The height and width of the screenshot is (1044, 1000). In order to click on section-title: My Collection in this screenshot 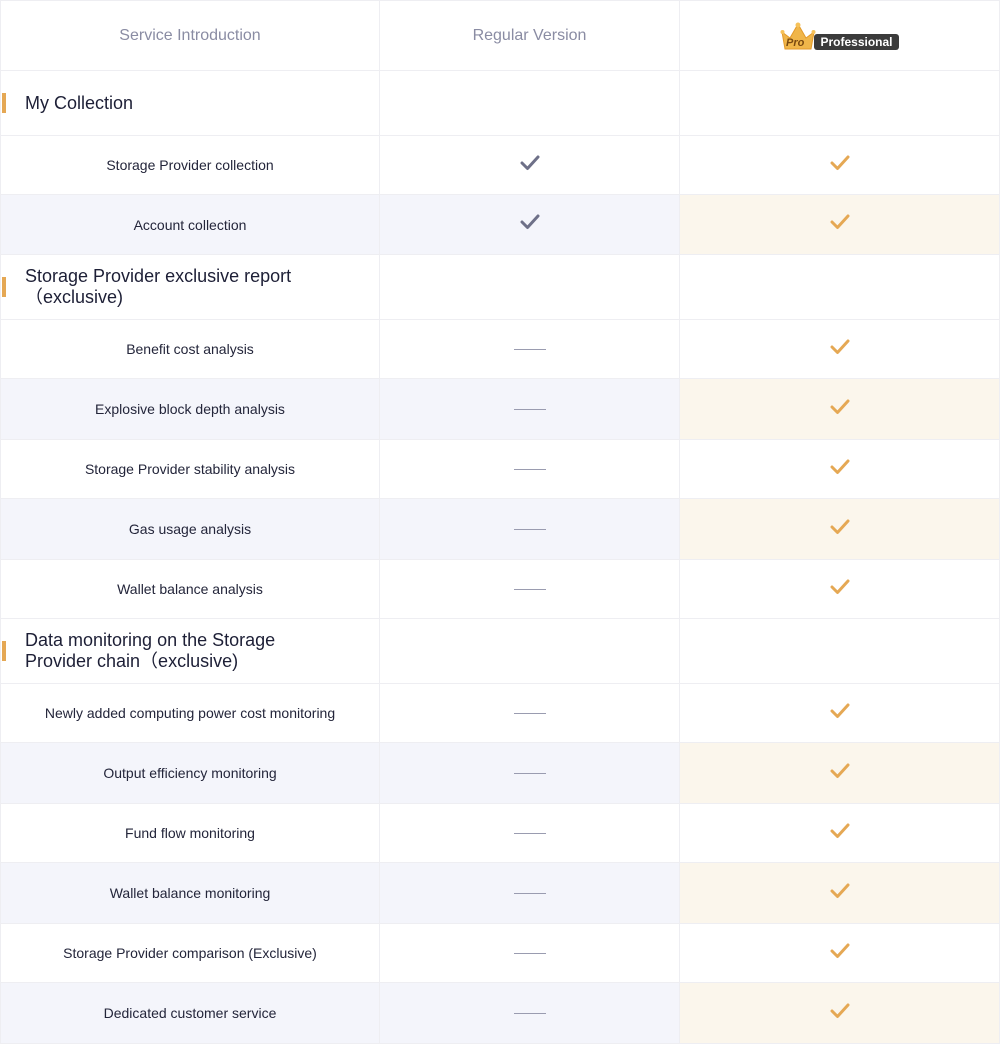, I will do `click(79, 102)`.